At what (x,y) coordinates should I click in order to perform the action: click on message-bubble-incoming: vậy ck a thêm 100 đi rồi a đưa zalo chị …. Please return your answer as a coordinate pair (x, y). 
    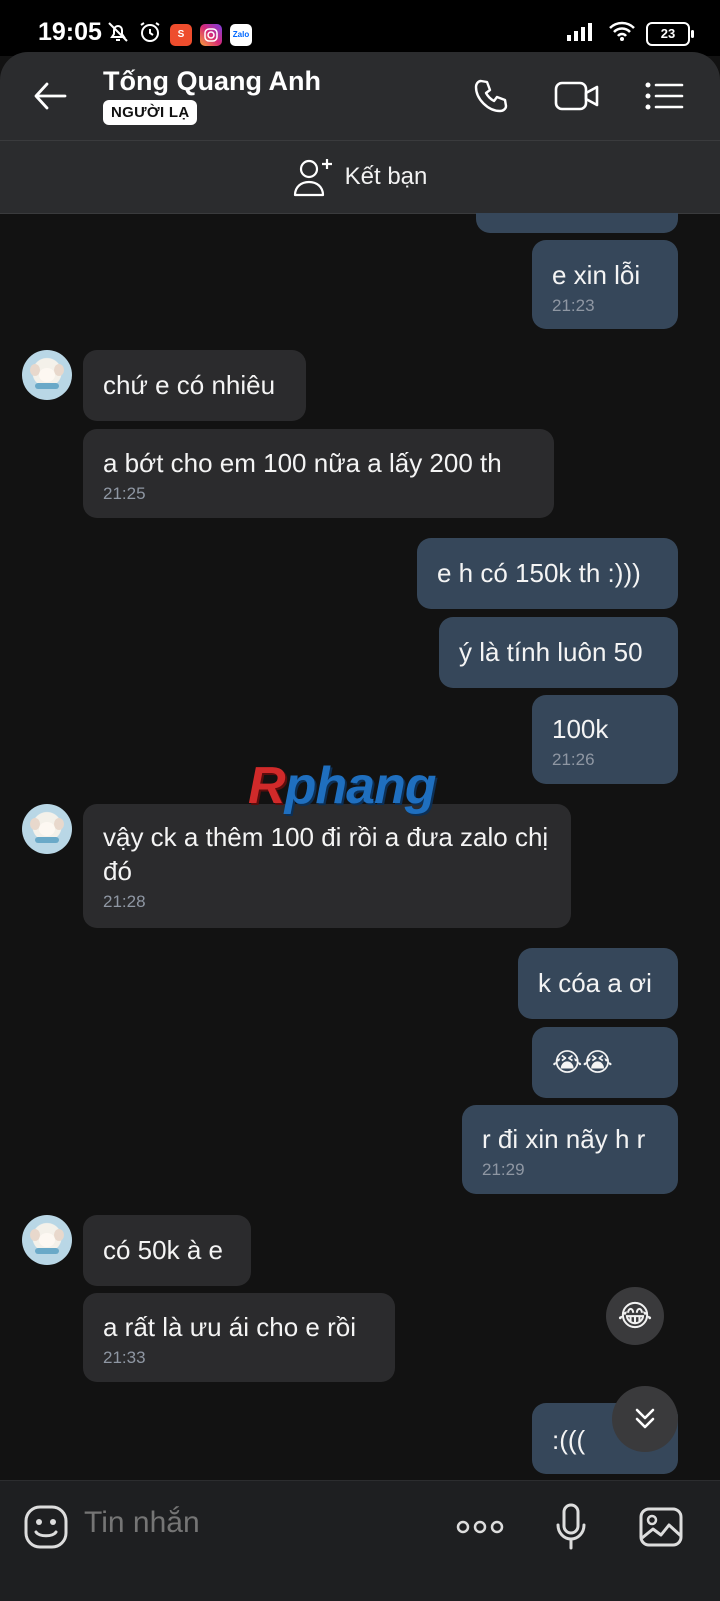
    Looking at the image, I should click on (327, 866).